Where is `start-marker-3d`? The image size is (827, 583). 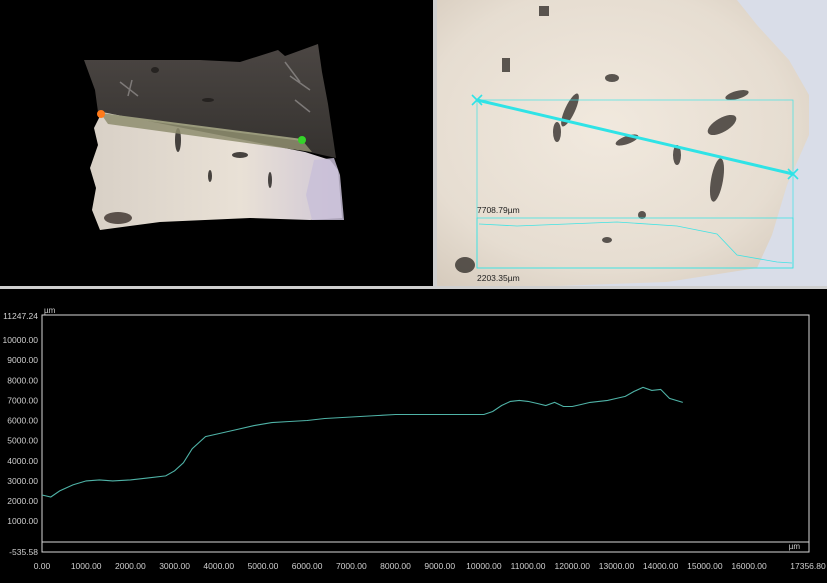 start-marker-3d is located at coordinates (101, 114).